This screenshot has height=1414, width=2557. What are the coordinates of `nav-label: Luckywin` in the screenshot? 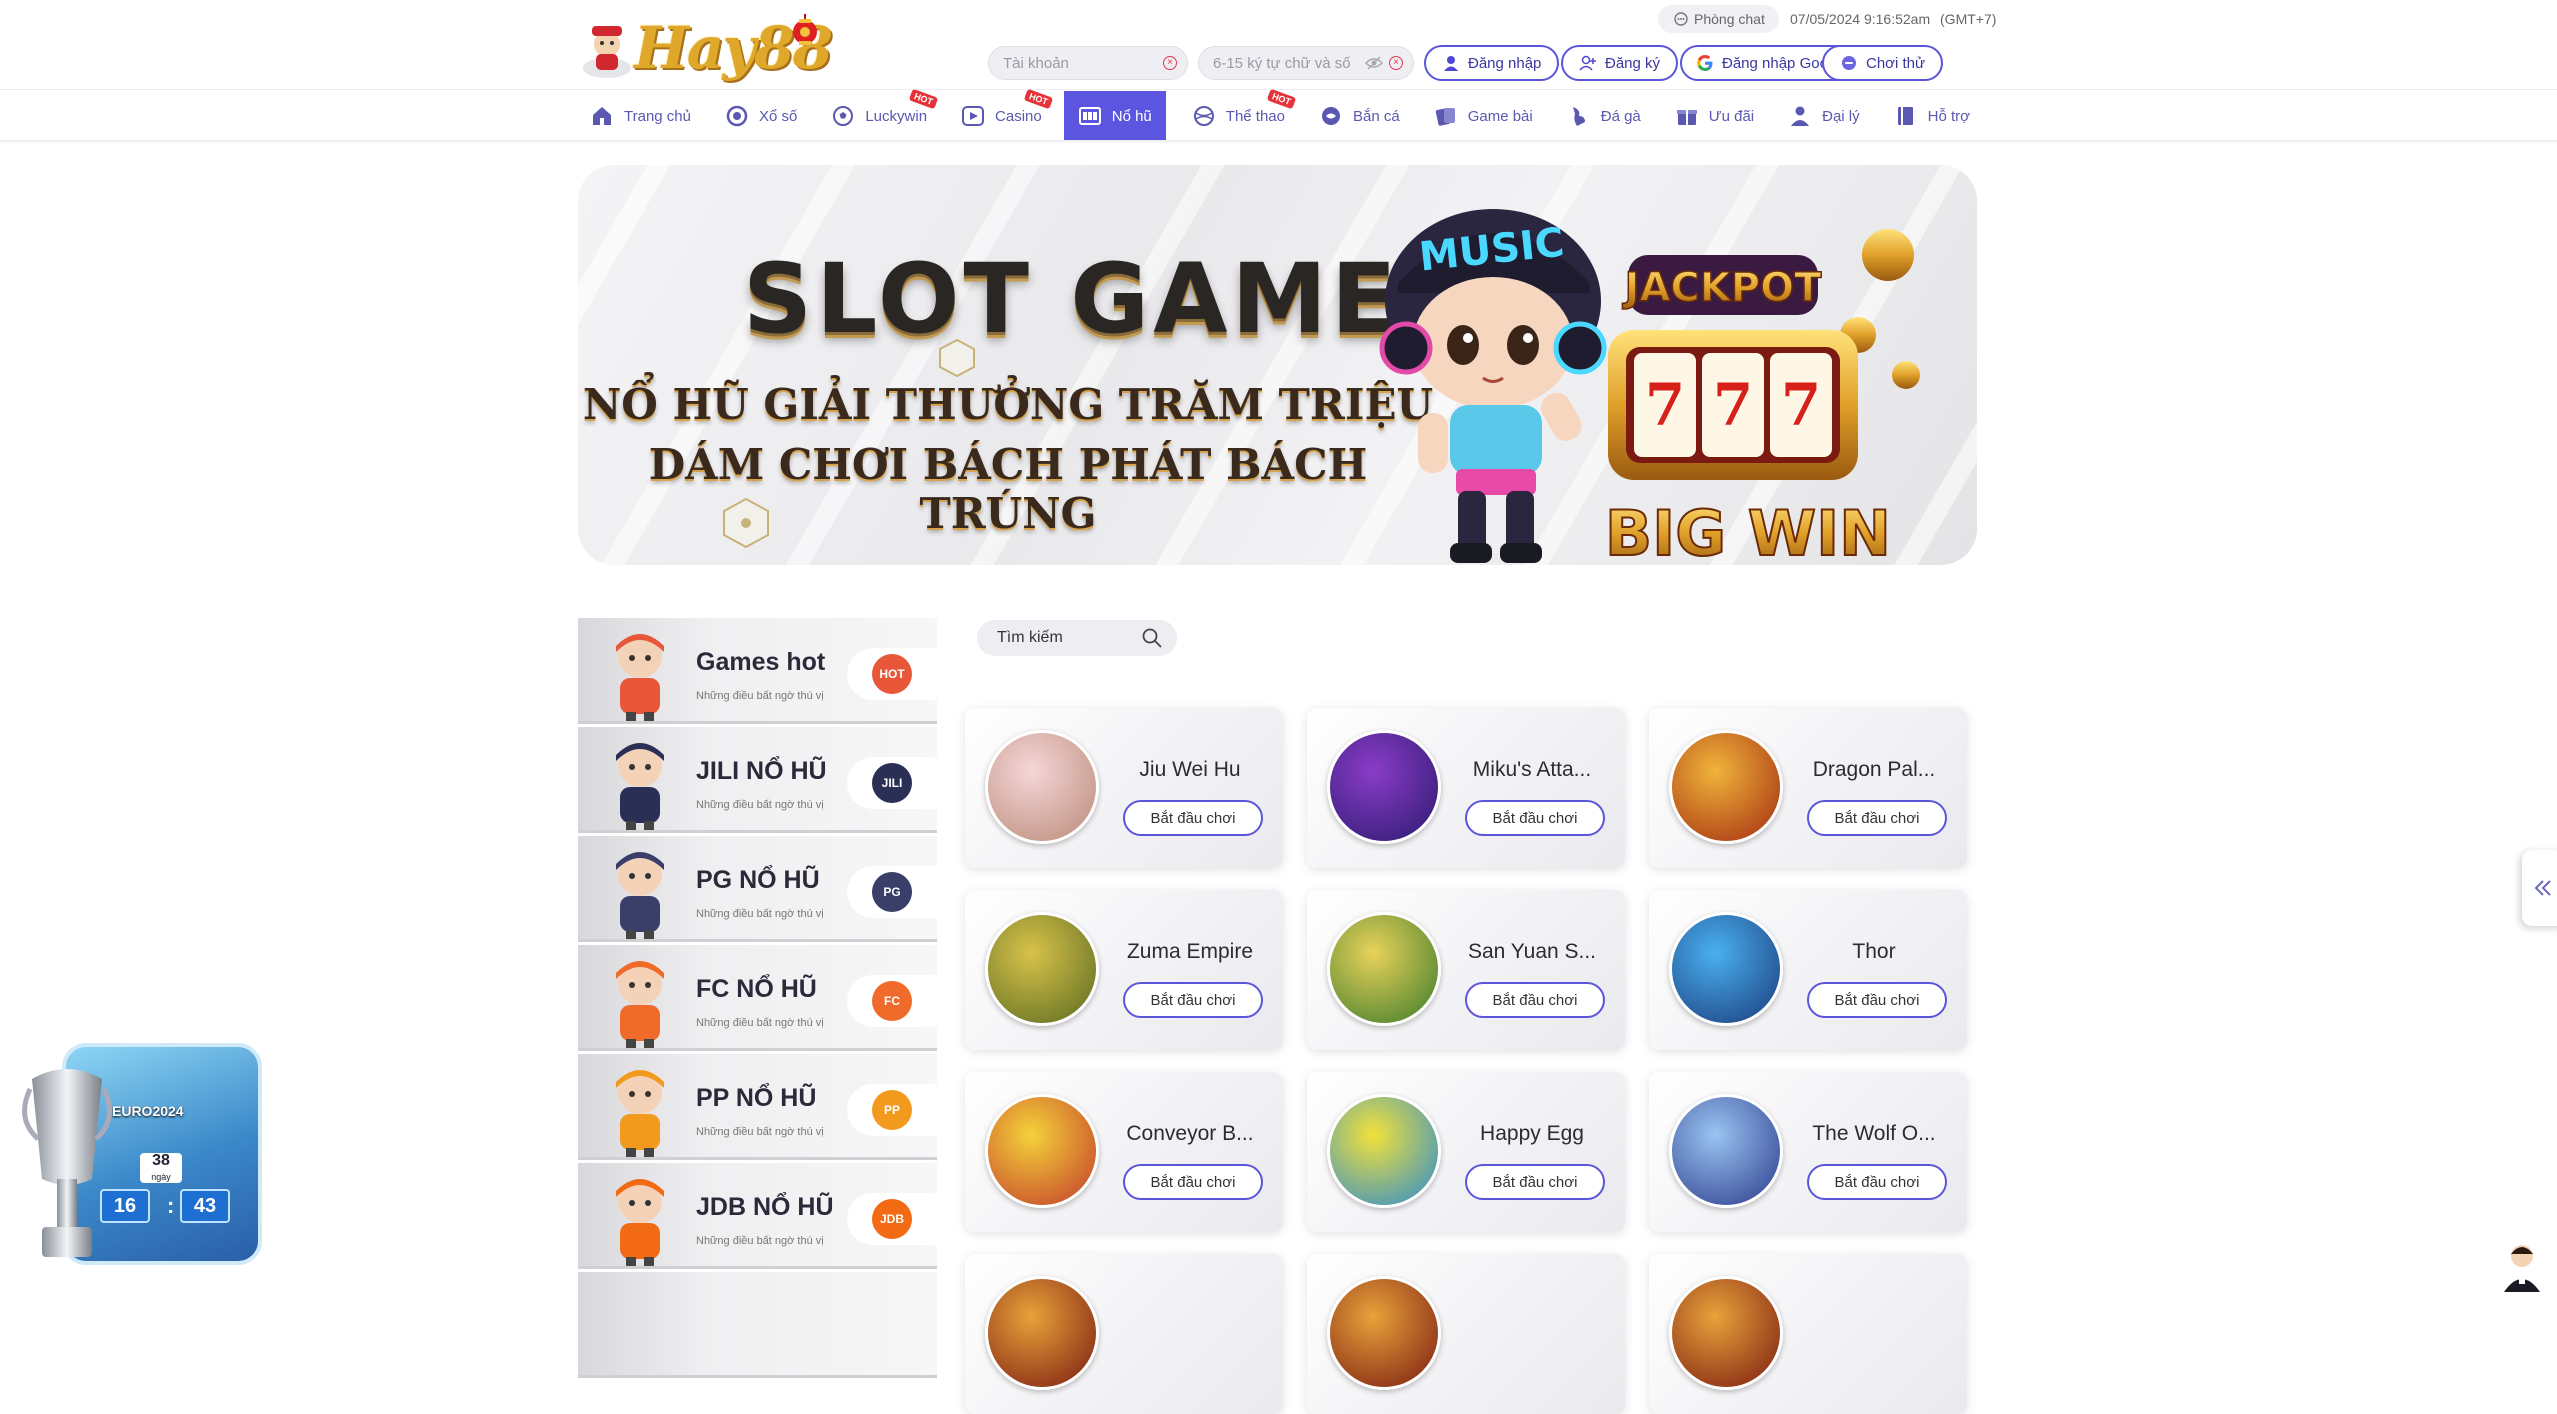 It's located at (896, 116).